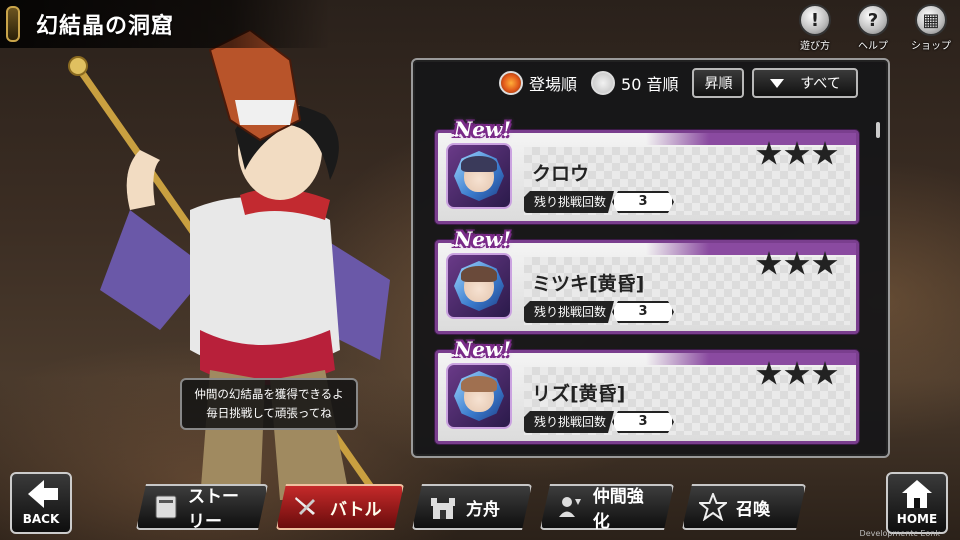  What do you see at coordinates (878, 130) in the screenshot?
I see `list-scrollbar` at bounding box center [878, 130].